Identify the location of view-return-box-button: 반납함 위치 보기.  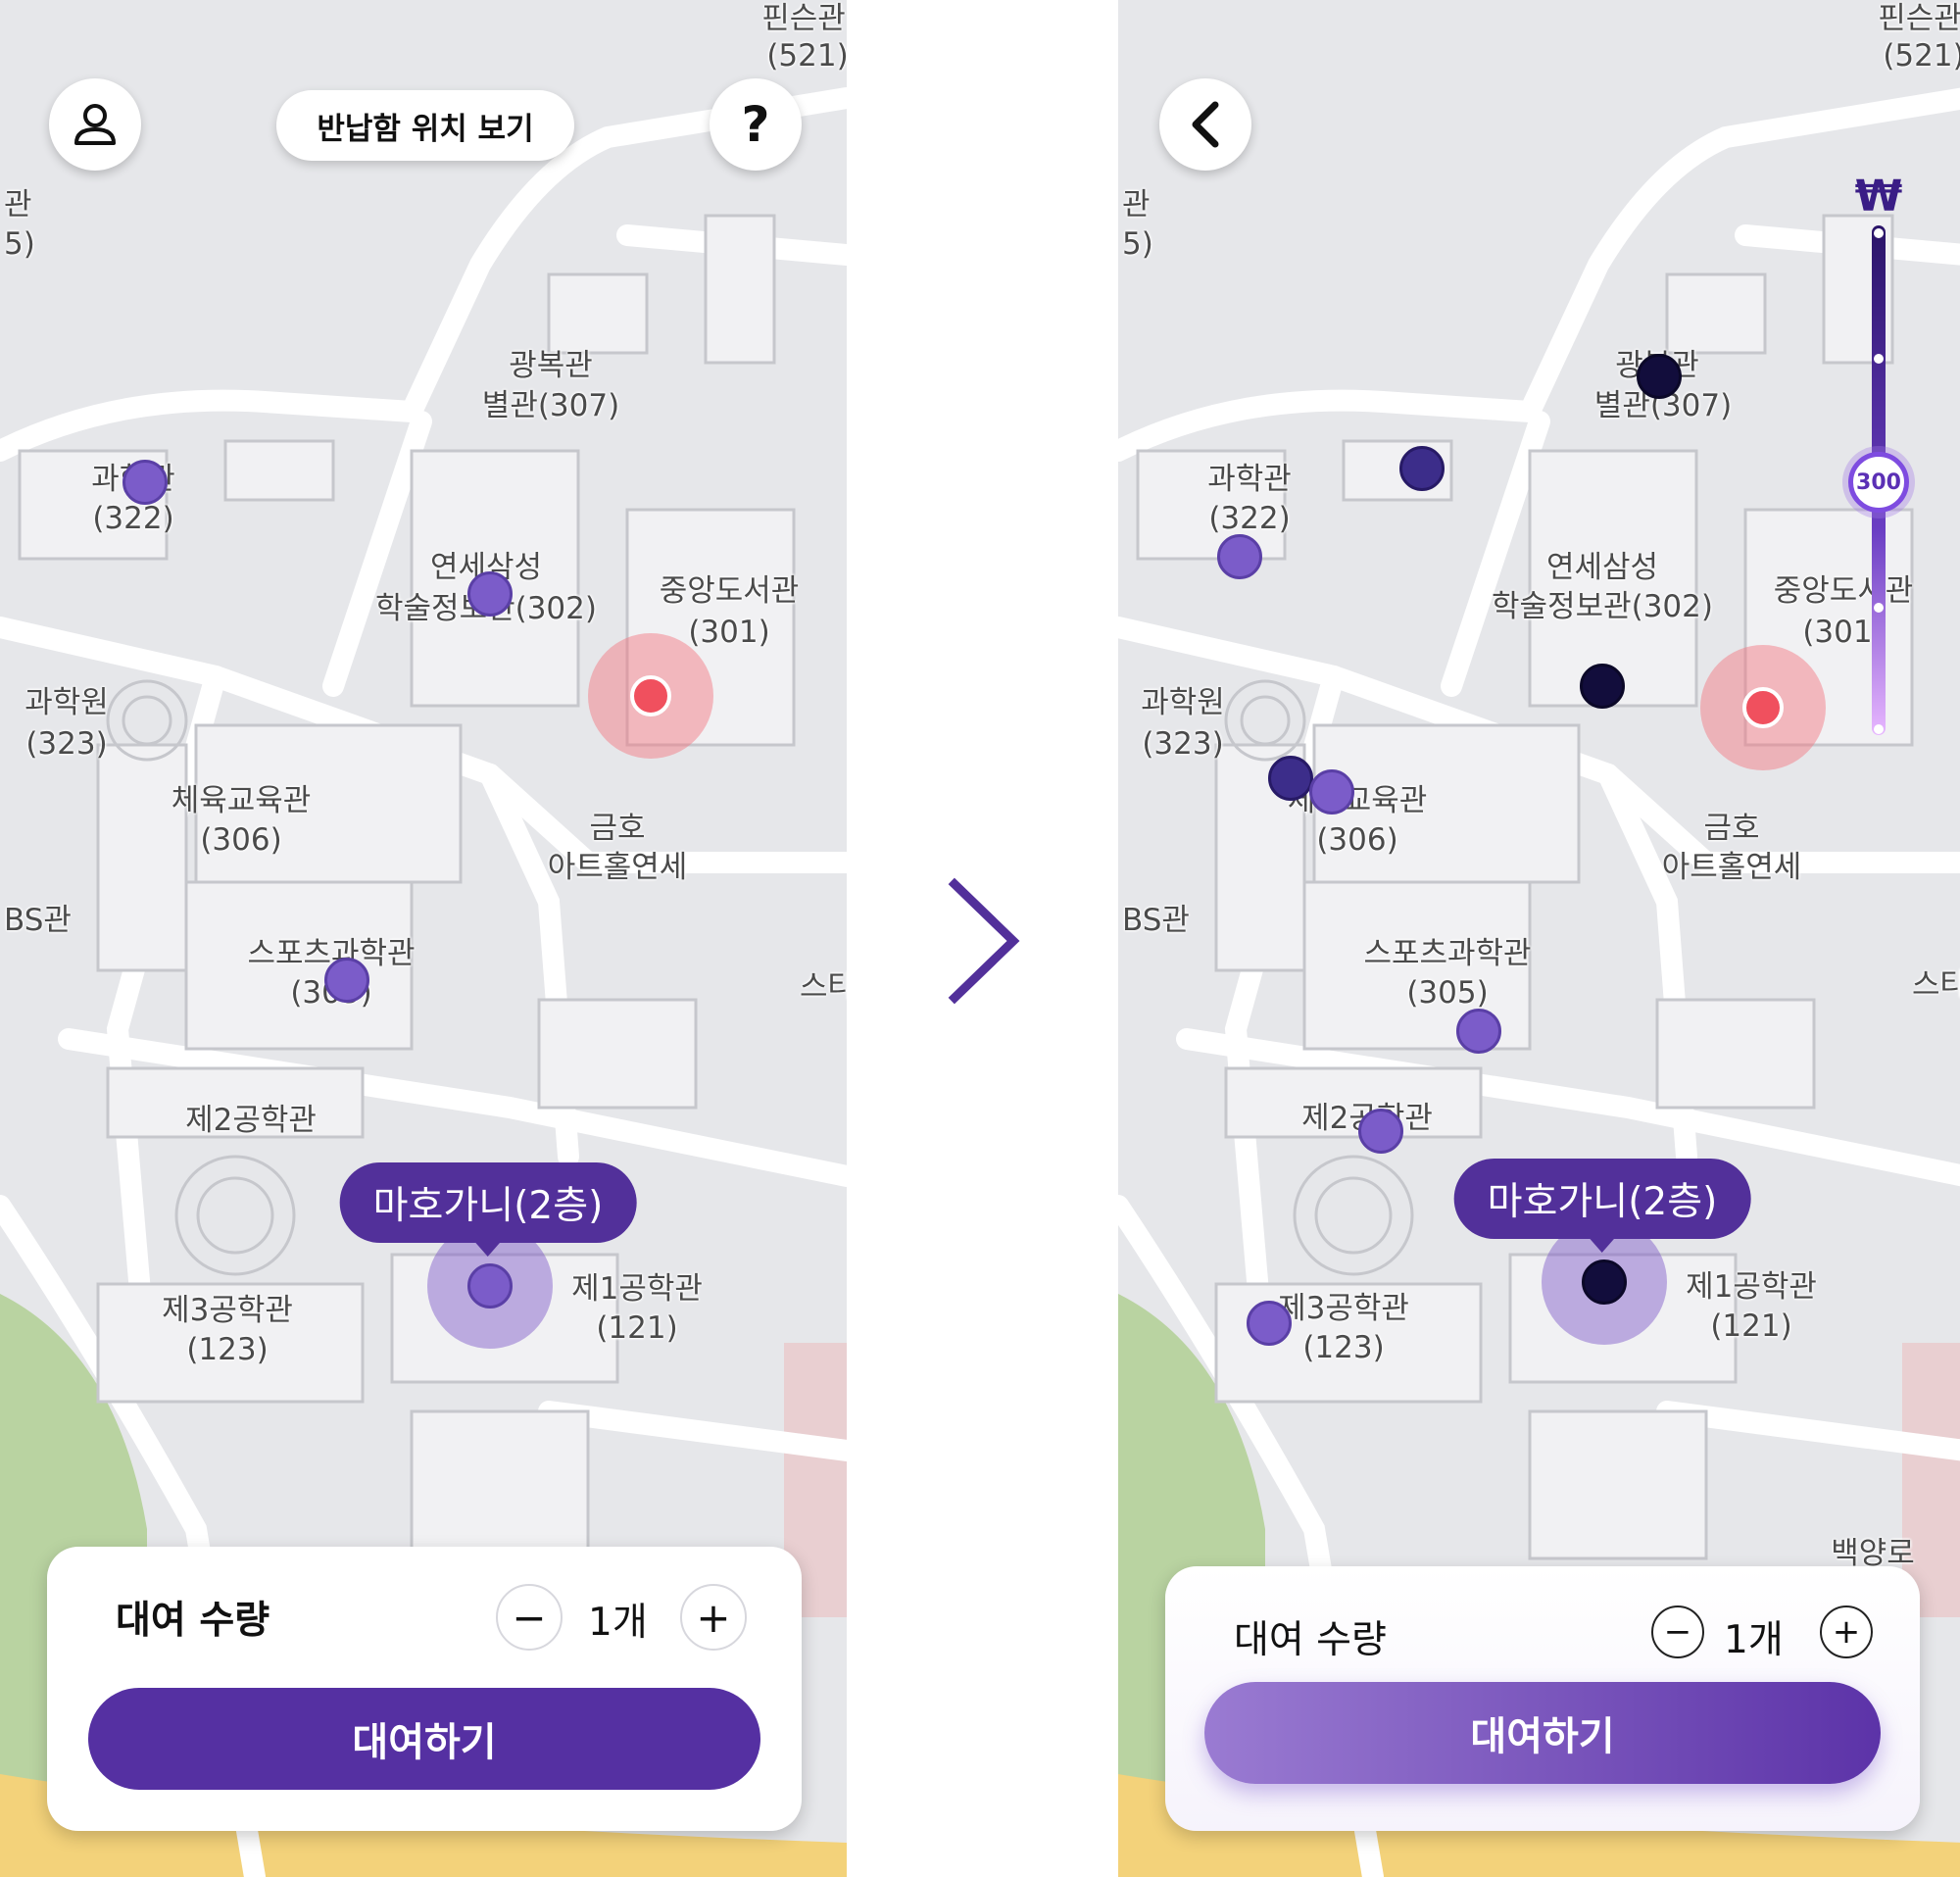
(425, 125).